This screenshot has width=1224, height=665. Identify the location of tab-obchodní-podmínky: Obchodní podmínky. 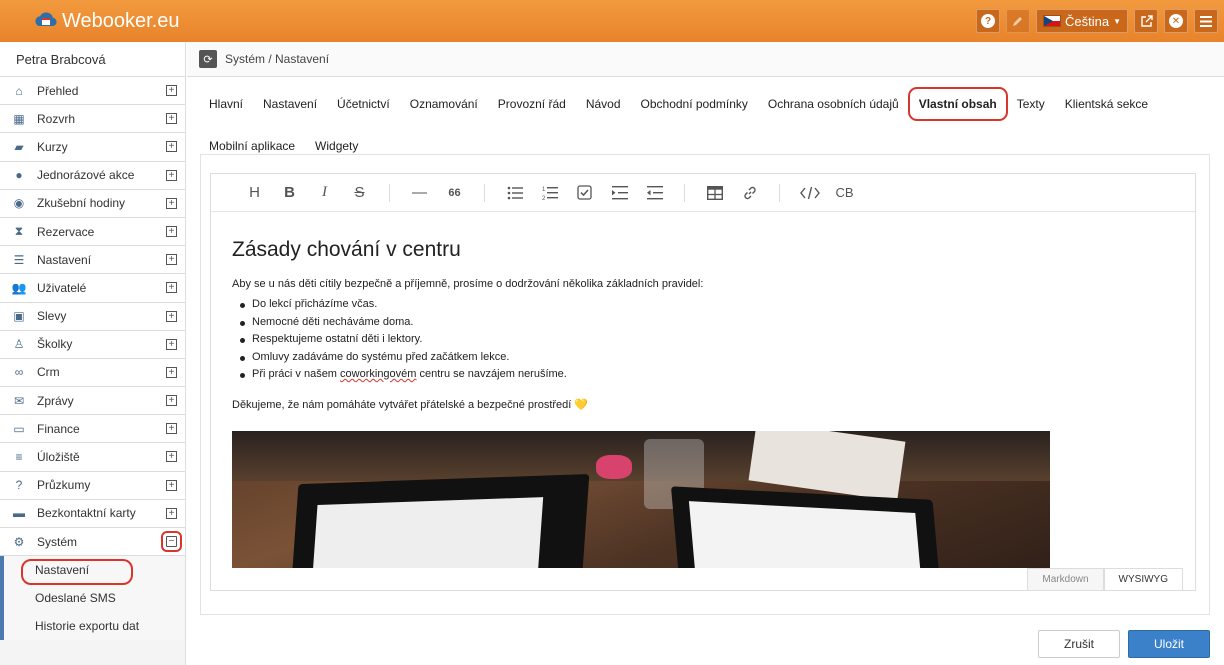
(694, 104).